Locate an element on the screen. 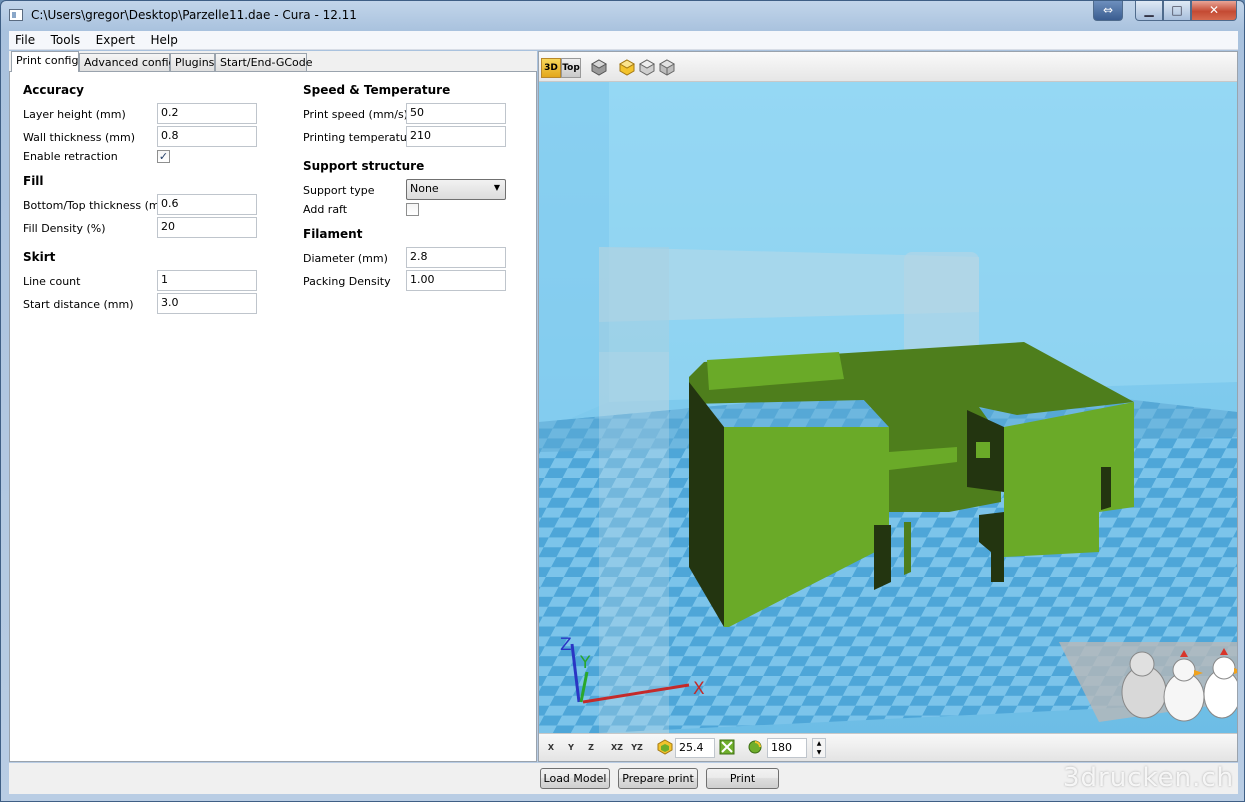  support-divider is located at coordinates (405, 175).